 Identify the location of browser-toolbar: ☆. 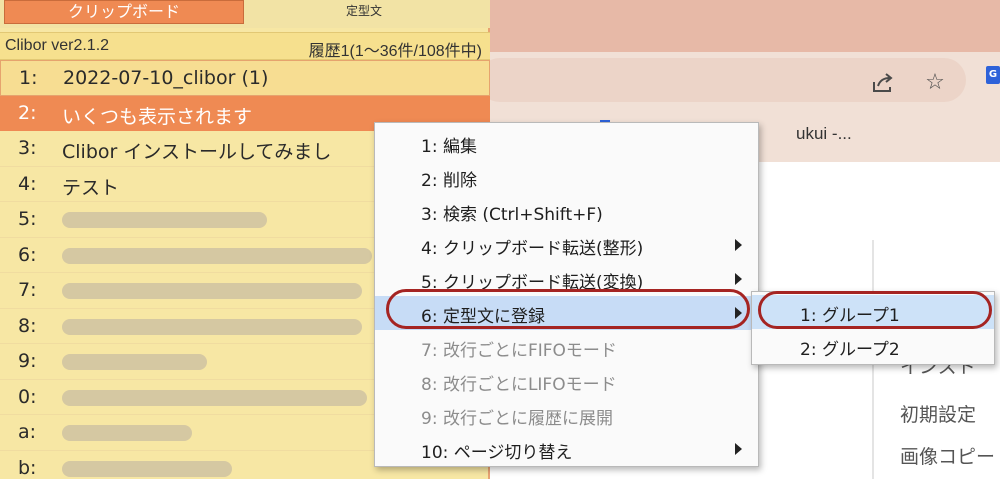
(739, 81).